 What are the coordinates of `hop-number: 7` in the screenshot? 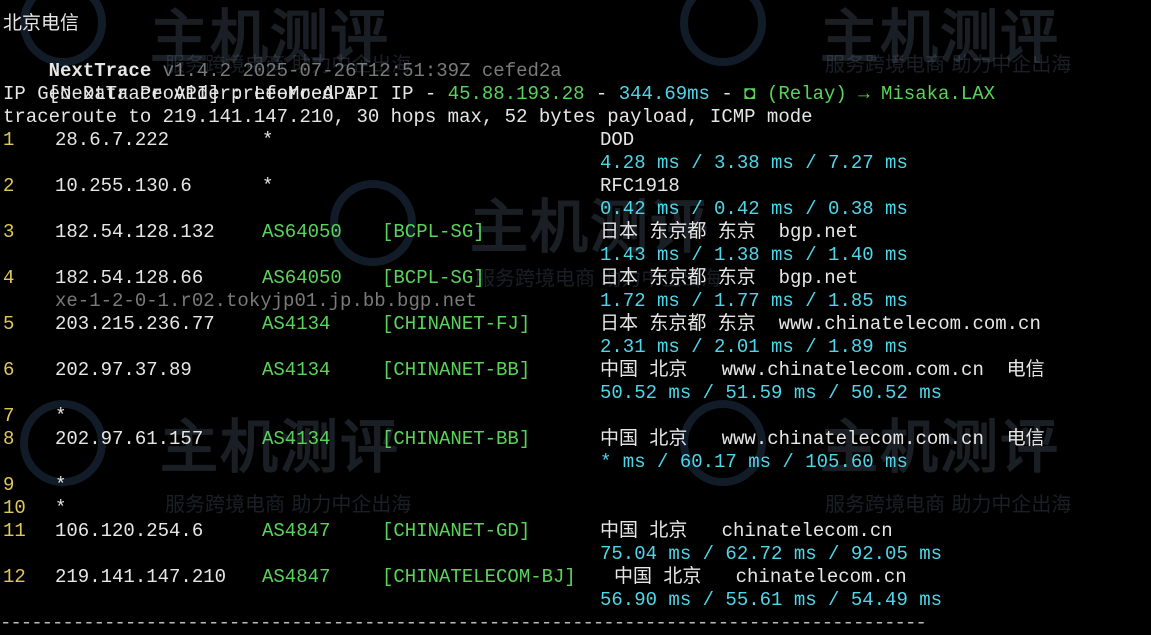 It's located at (9, 416).